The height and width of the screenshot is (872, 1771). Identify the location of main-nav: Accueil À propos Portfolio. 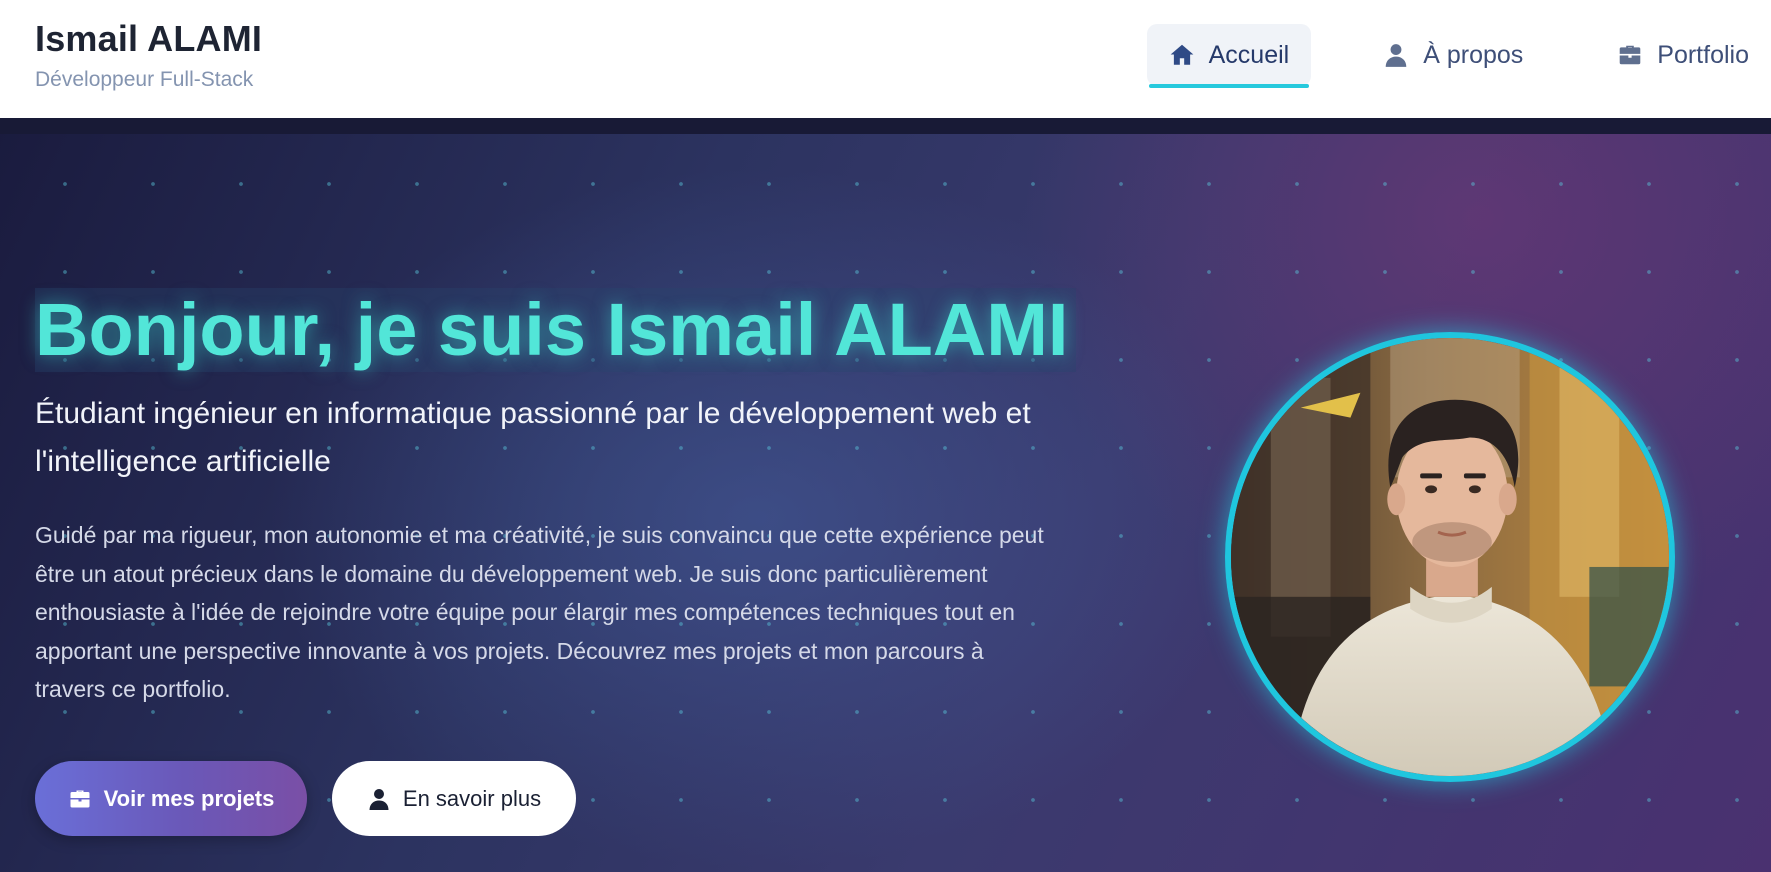
(1458, 56).